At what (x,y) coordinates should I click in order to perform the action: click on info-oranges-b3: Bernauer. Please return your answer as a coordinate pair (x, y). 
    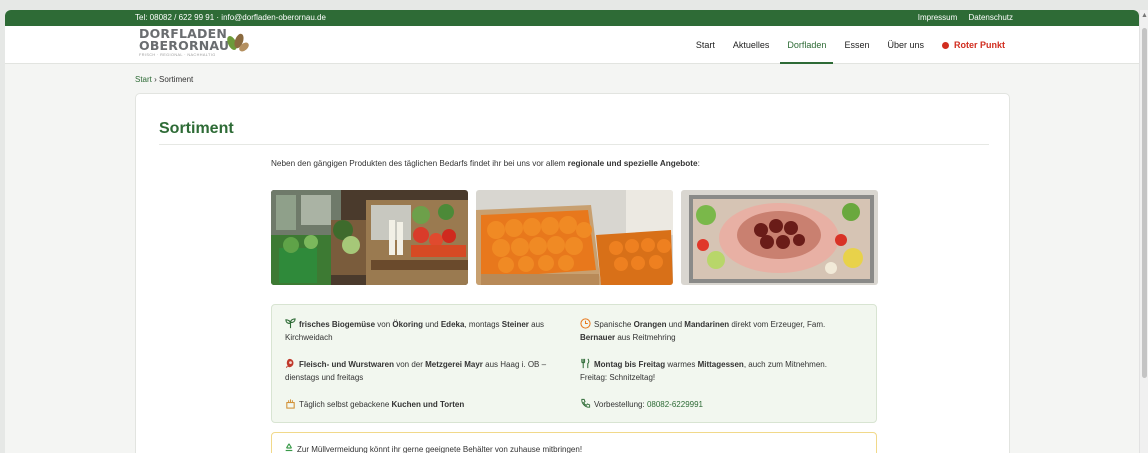
    Looking at the image, I should click on (598, 337).